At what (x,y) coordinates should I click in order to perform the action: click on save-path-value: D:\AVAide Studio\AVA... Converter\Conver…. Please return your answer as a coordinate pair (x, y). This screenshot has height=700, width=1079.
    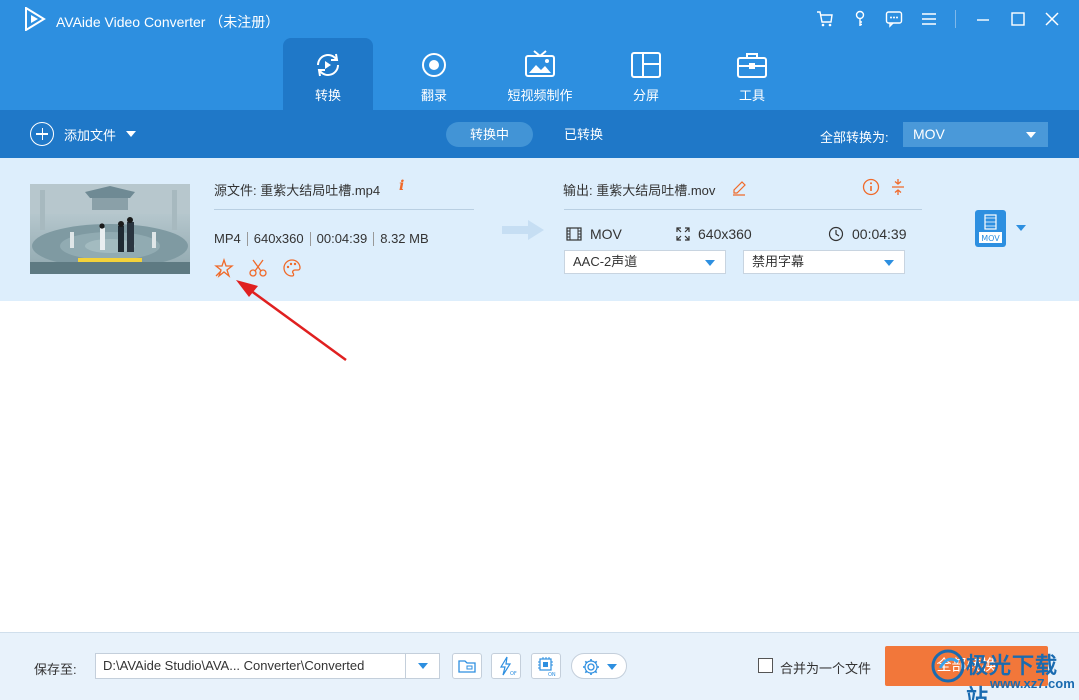
    Looking at the image, I should click on (234, 665).